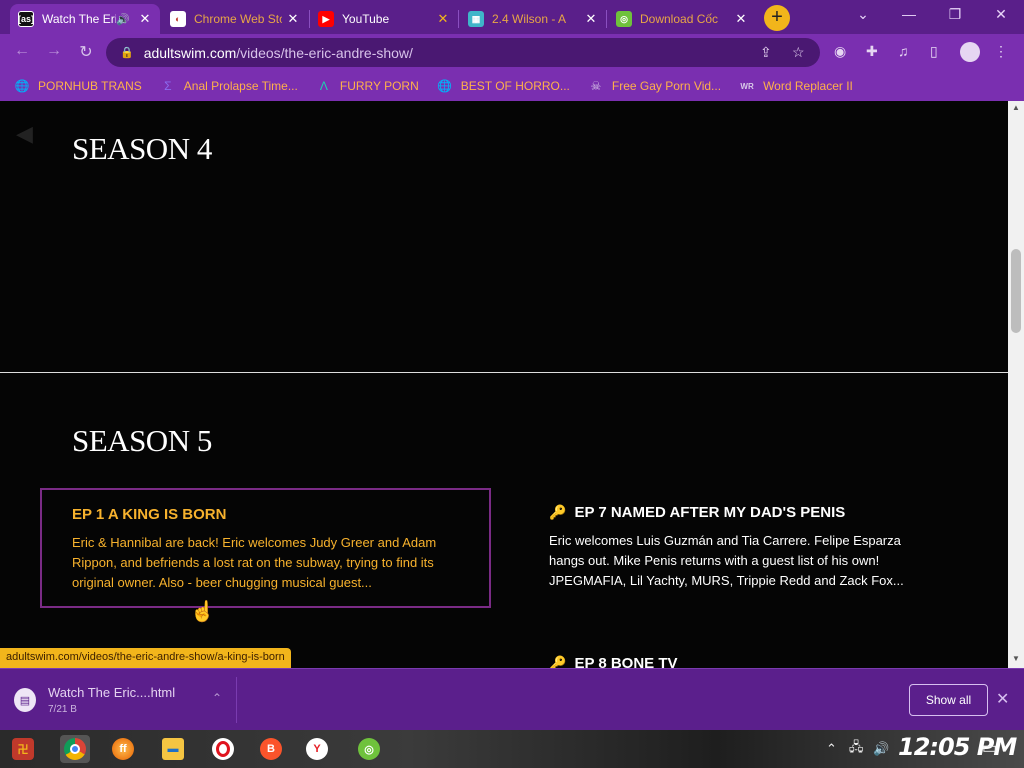  Describe the element at coordinates (1016, 291) in the screenshot. I see `scrollbar-thumb` at that location.